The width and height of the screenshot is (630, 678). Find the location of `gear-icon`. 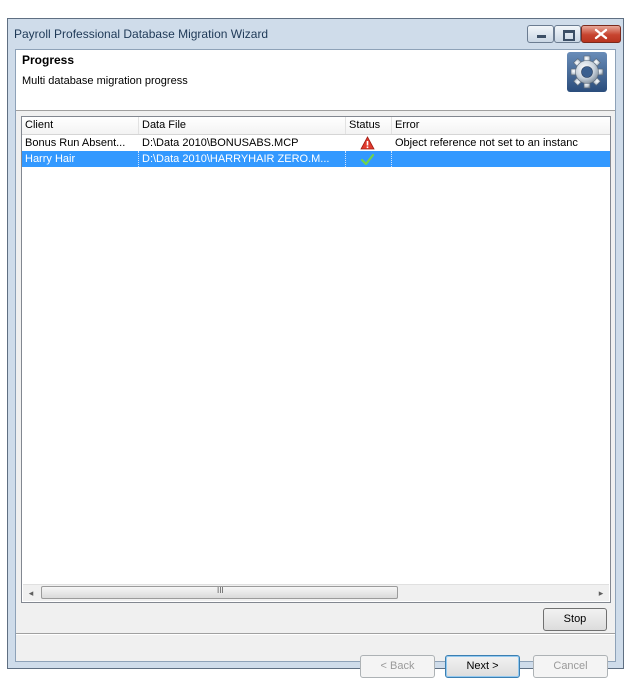

gear-icon is located at coordinates (587, 72).